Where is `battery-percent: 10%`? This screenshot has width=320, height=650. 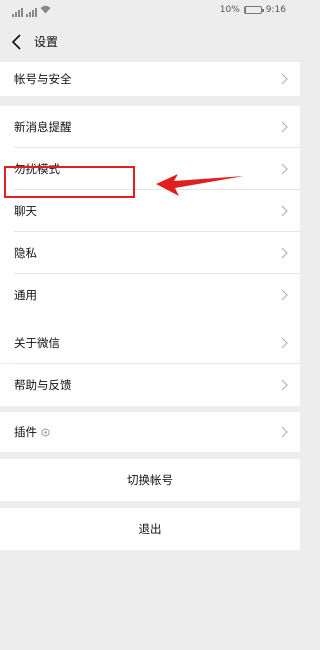 battery-percent: 10% is located at coordinates (229, 10).